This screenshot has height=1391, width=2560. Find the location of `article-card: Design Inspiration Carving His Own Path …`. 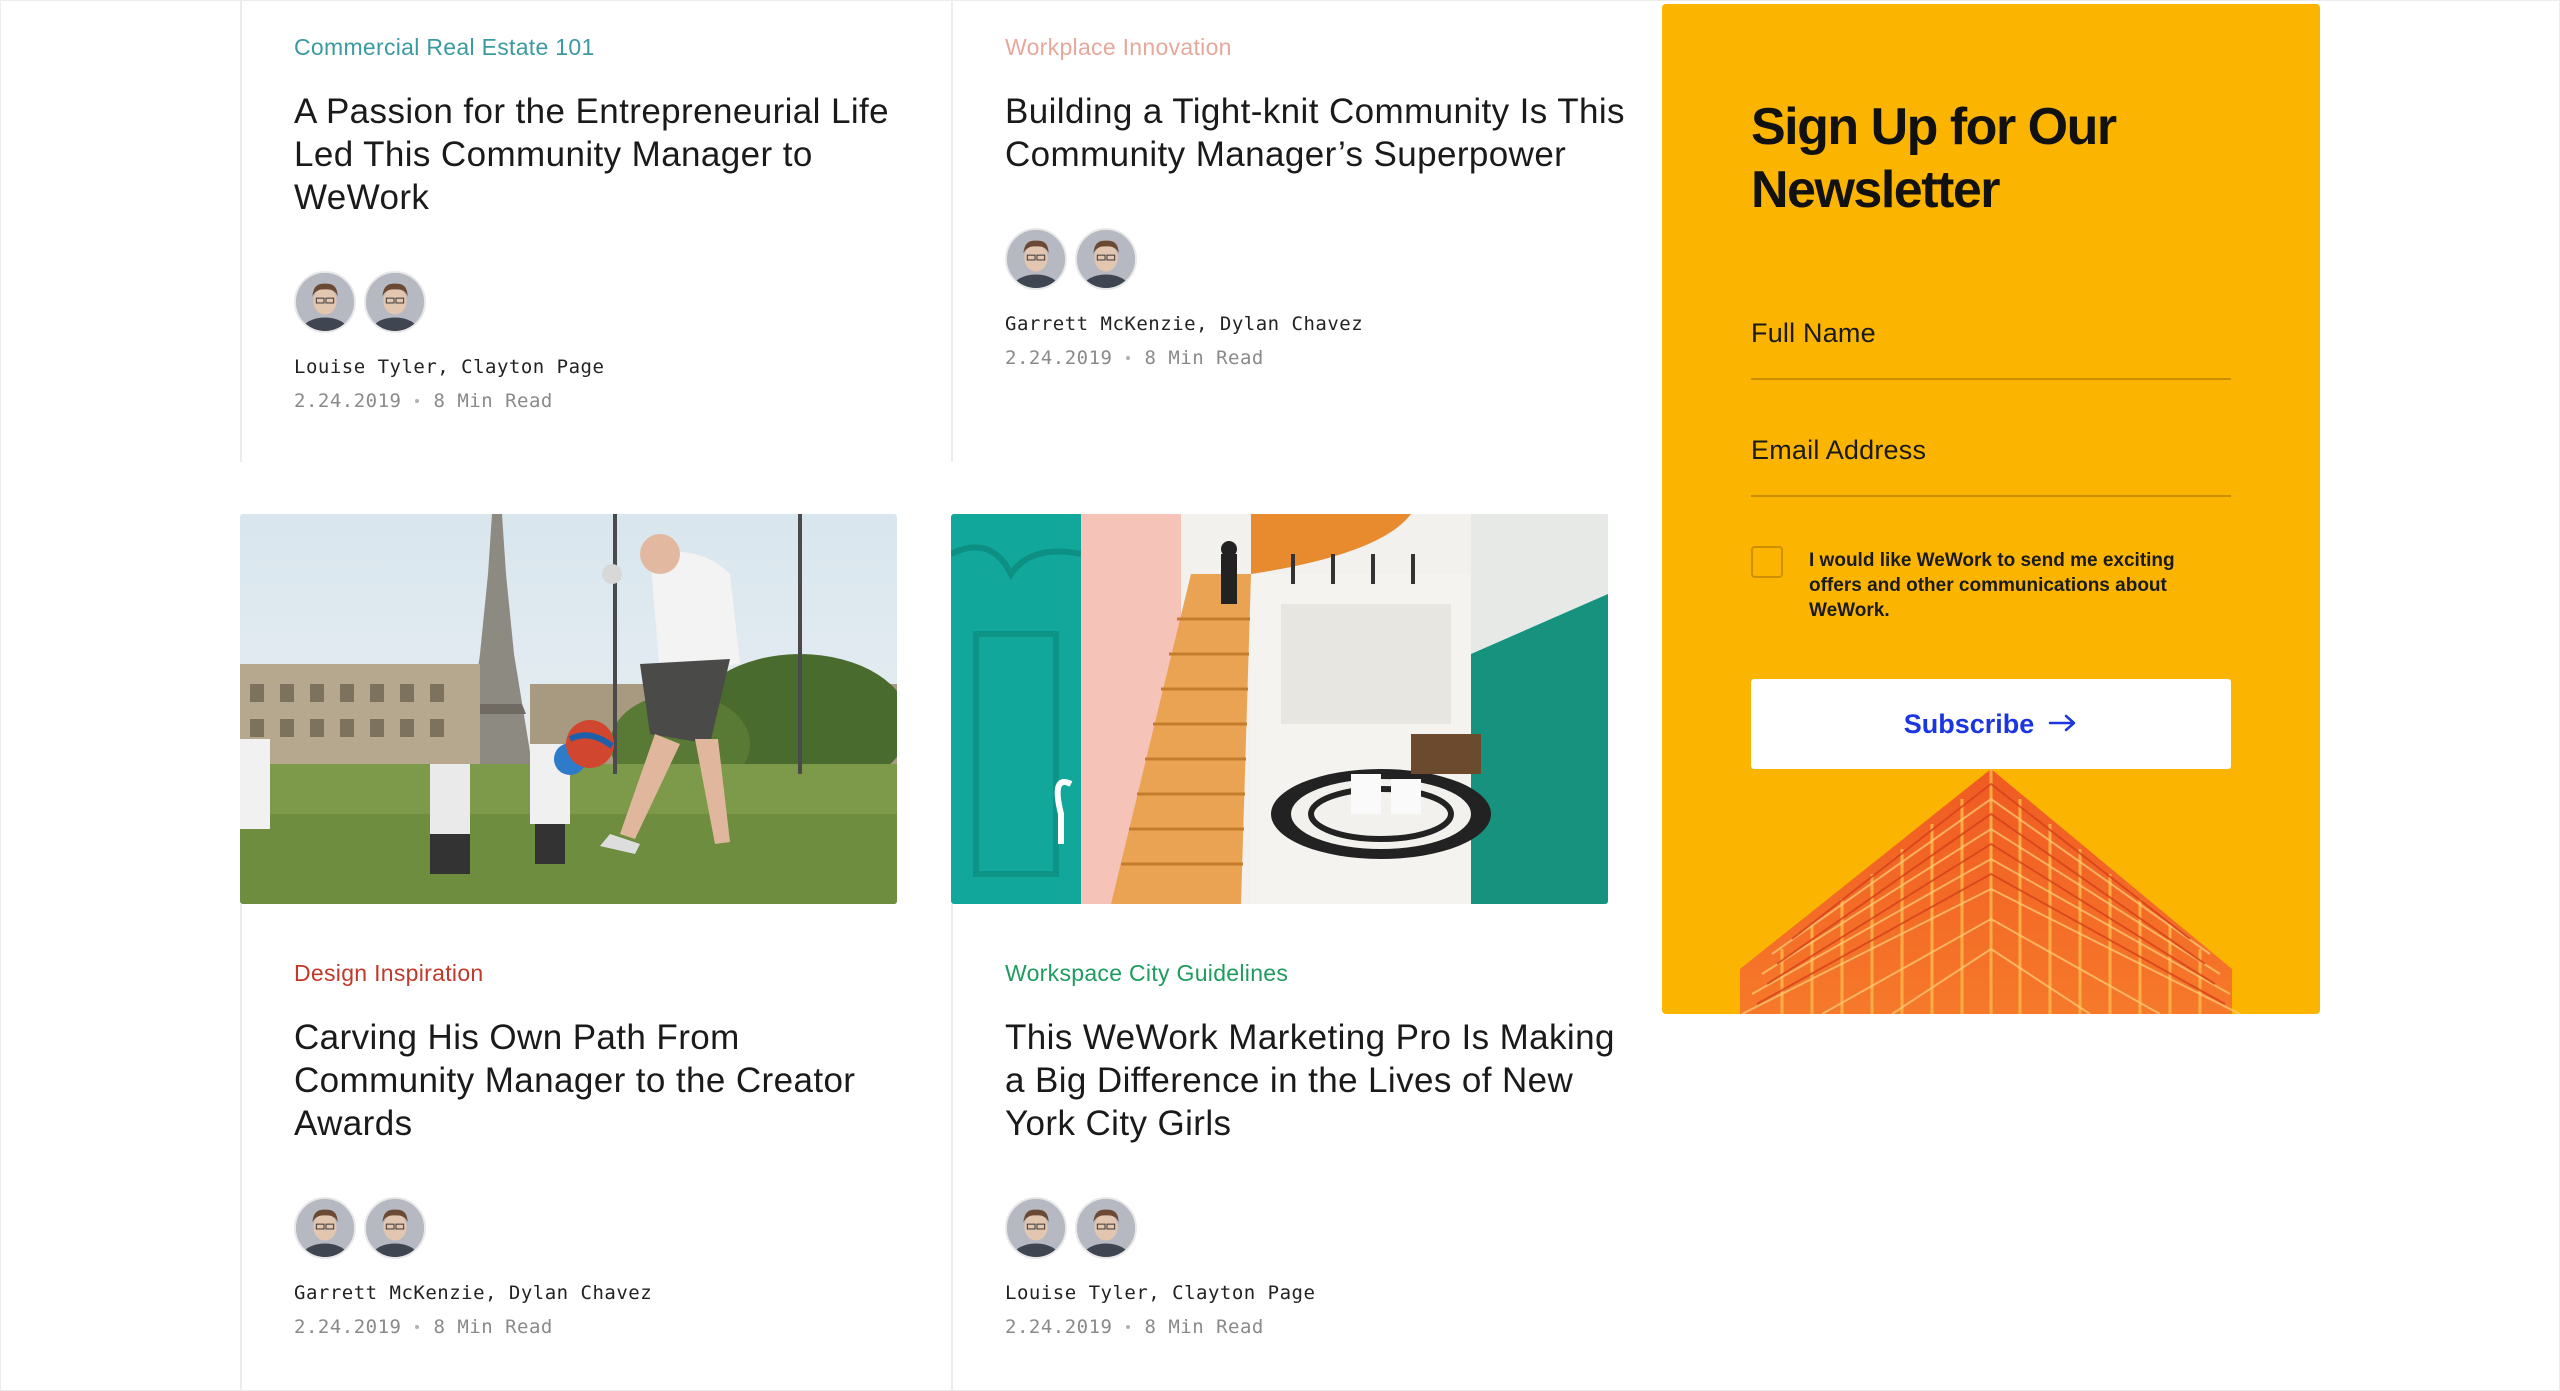

article-card: Design Inspiration Carving His Own Path … is located at coordinates (595, 1147).